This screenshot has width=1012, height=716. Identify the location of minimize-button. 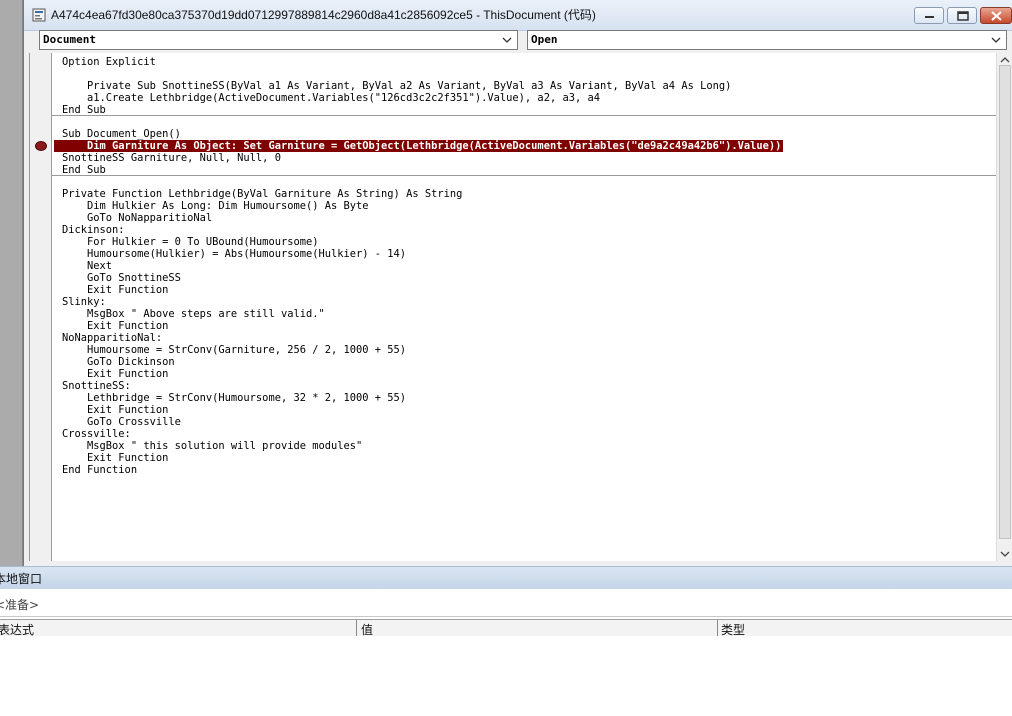
(929, 15).